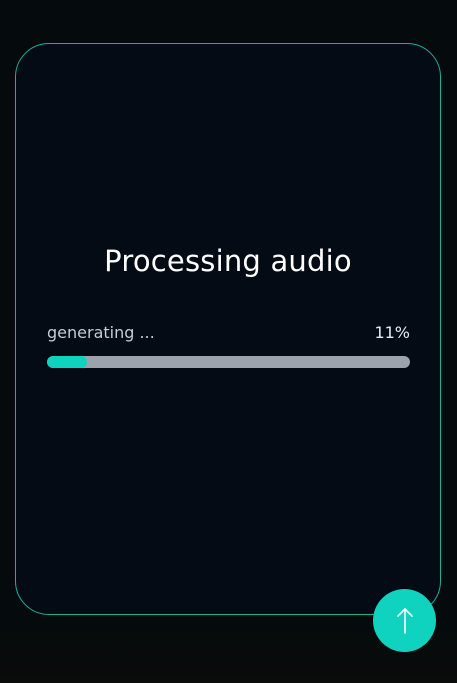  What do you see at coordinates (67, 362) in the screenshot?
I see `progress-bar-fill` at bounding box center [67, 362].